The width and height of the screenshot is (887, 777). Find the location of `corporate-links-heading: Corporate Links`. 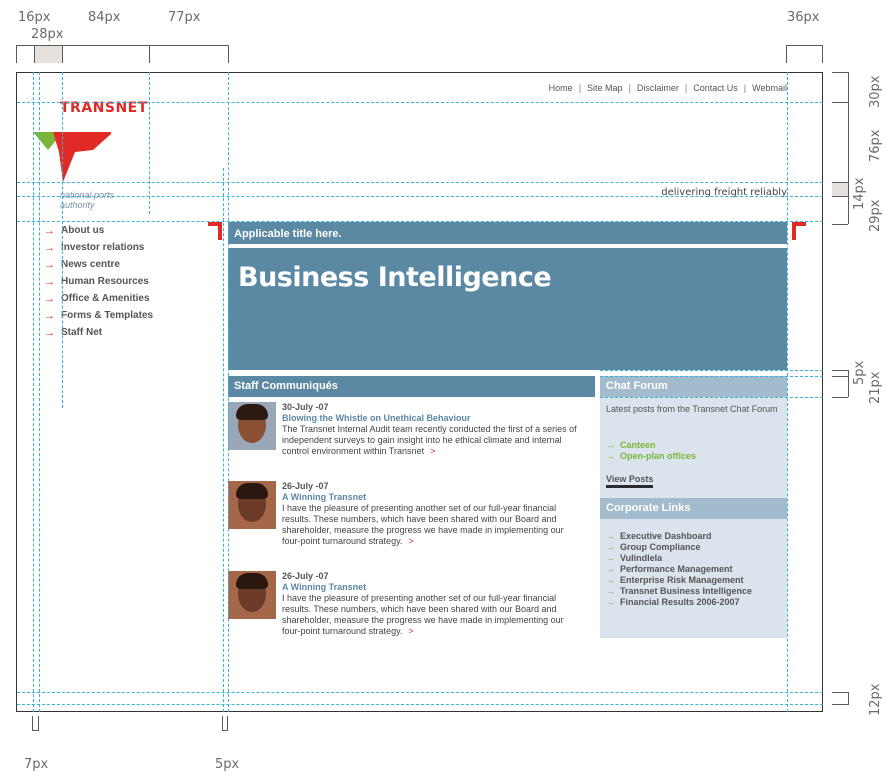

corporate-links-heading: Corporate Links is located at coordinates (693, 508).